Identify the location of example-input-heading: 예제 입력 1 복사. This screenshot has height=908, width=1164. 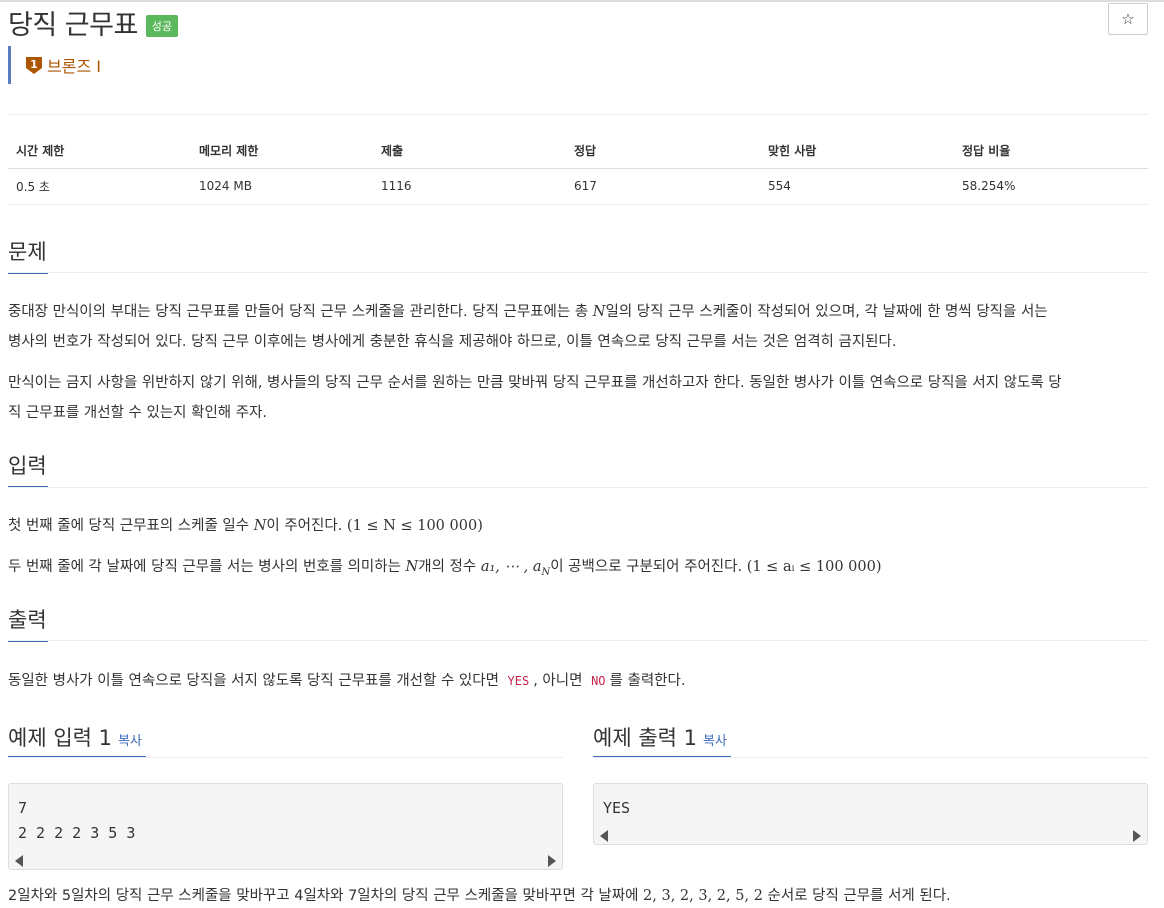
(75, 737).